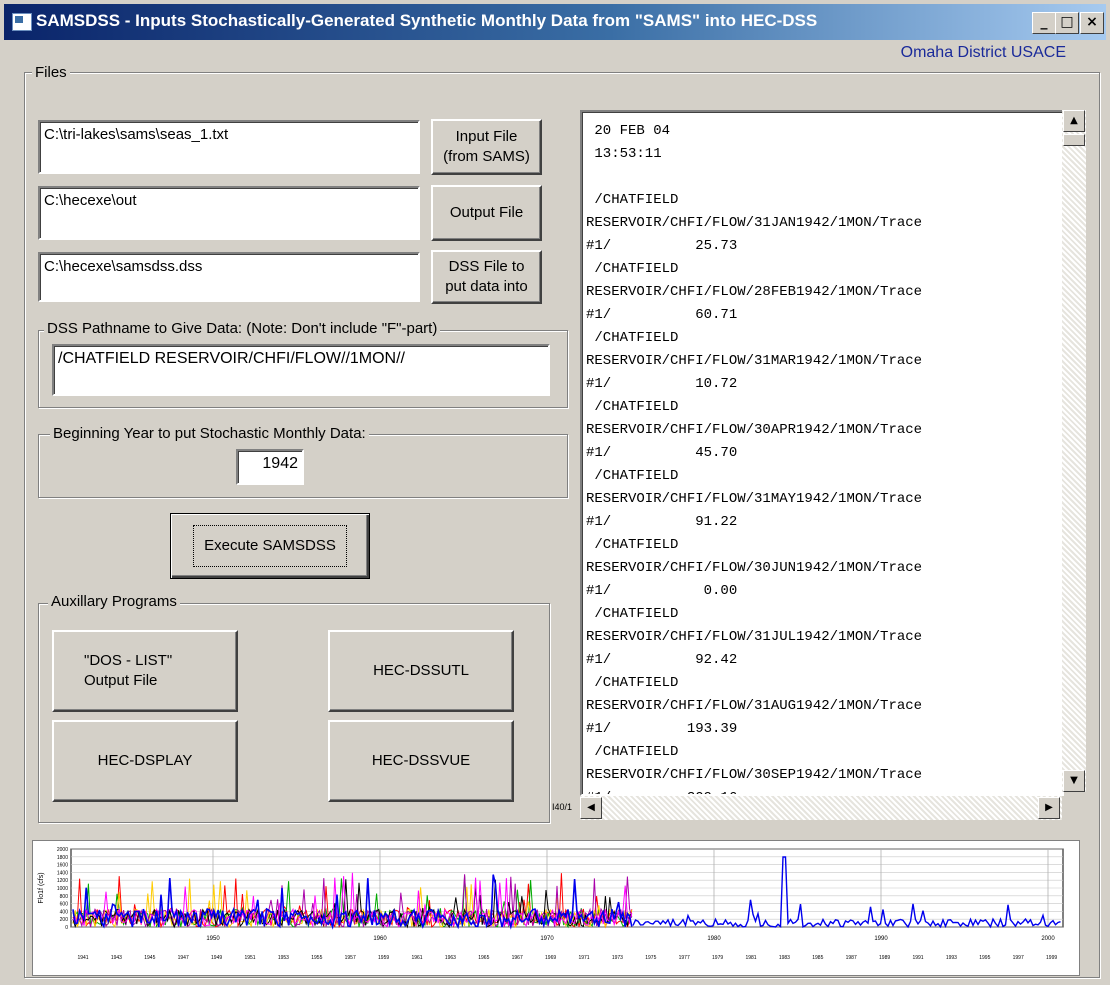 The image size is (1110, 985). What do you see at coordinates (483, 958) in the screenshot?
I see `year-tick-label: 1965` at bounding box center [483, 958].